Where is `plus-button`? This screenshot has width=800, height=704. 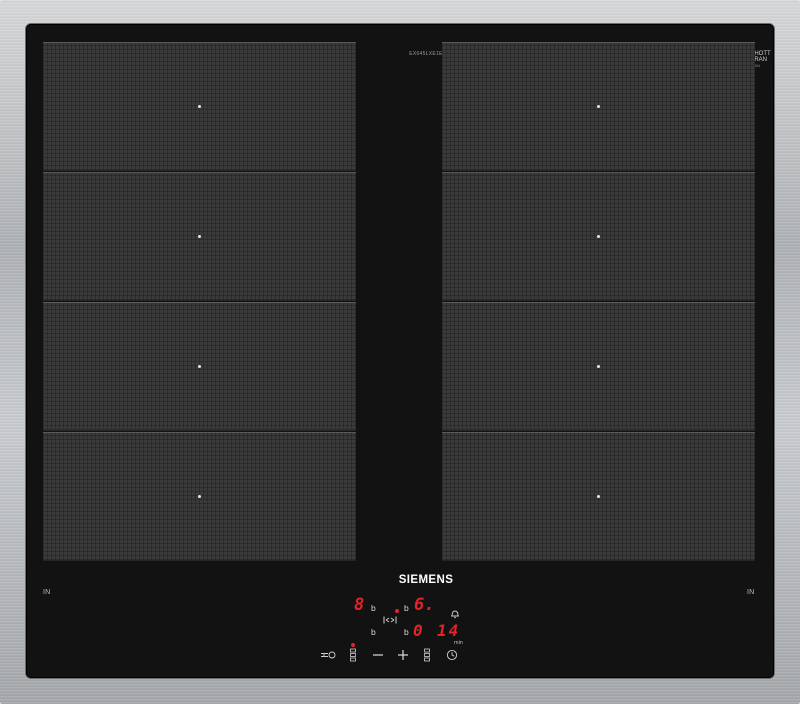
plus-button is located at coordinates (403, 655).